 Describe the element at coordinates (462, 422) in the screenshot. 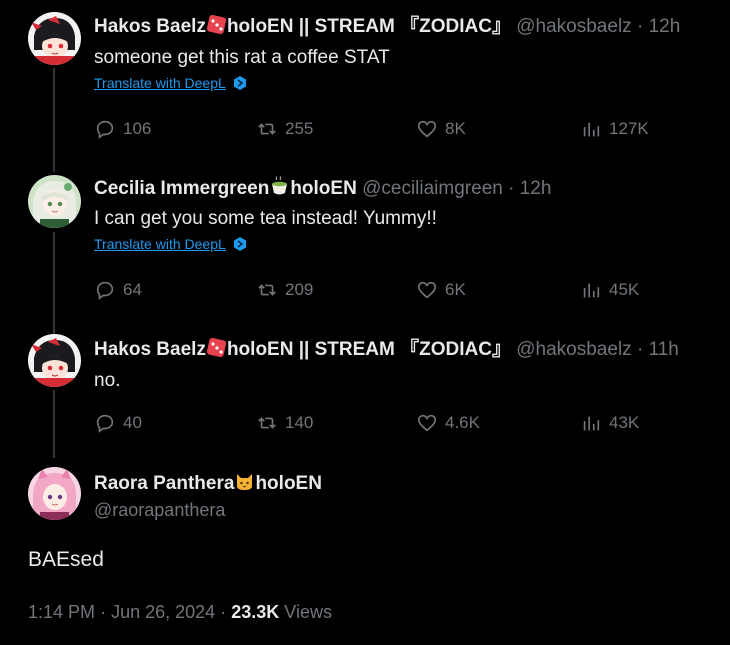

I see `like-count: 4.6K` at that location.